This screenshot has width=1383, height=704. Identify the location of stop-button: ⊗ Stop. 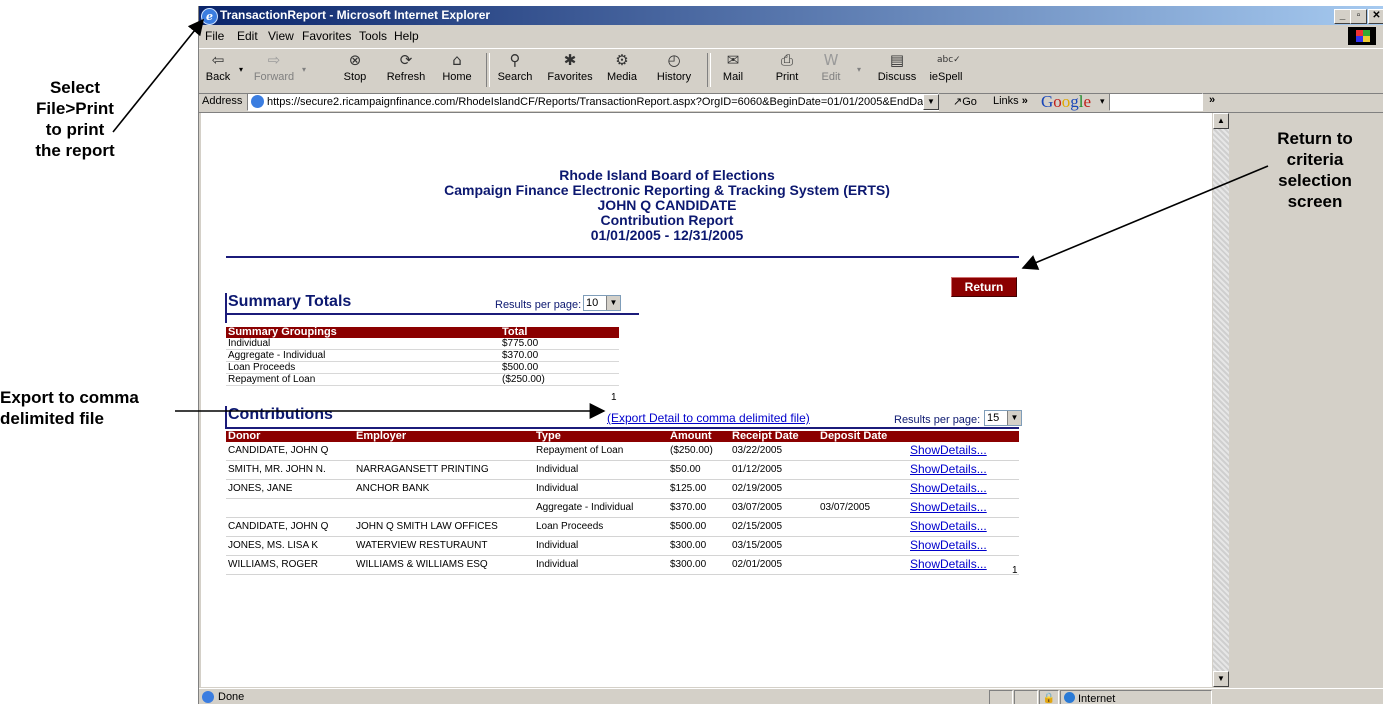
(355, 71).